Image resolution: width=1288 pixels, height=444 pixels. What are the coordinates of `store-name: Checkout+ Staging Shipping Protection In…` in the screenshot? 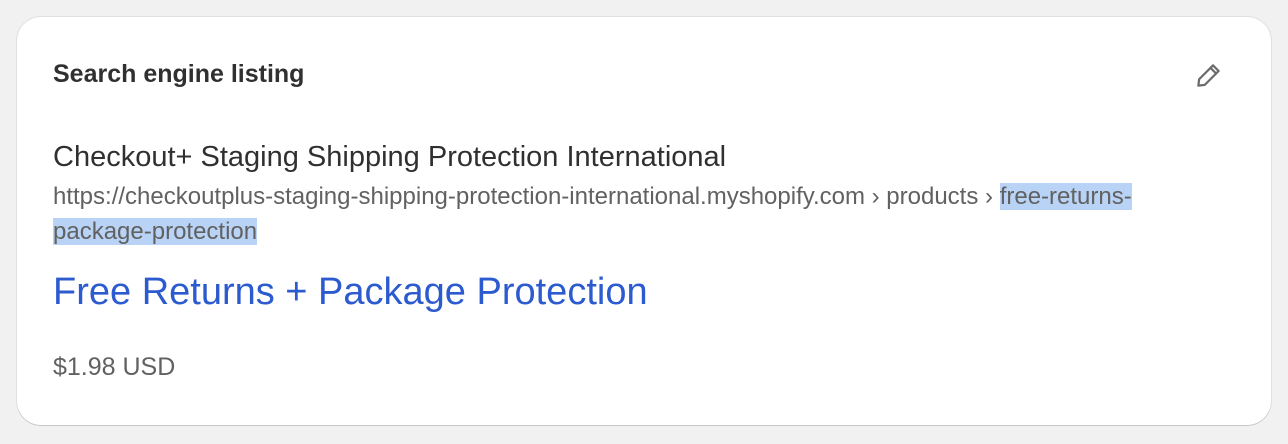 It's located at (390, 157).